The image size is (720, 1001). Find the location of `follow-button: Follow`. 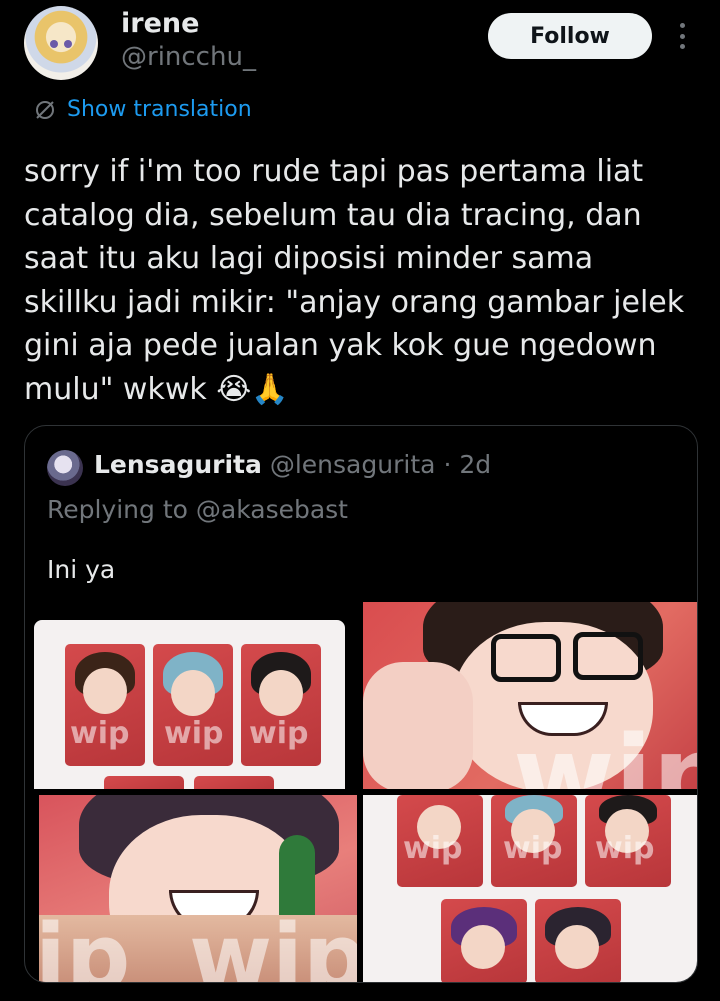

follow-button: Follow is located at coordinates (570, 36).